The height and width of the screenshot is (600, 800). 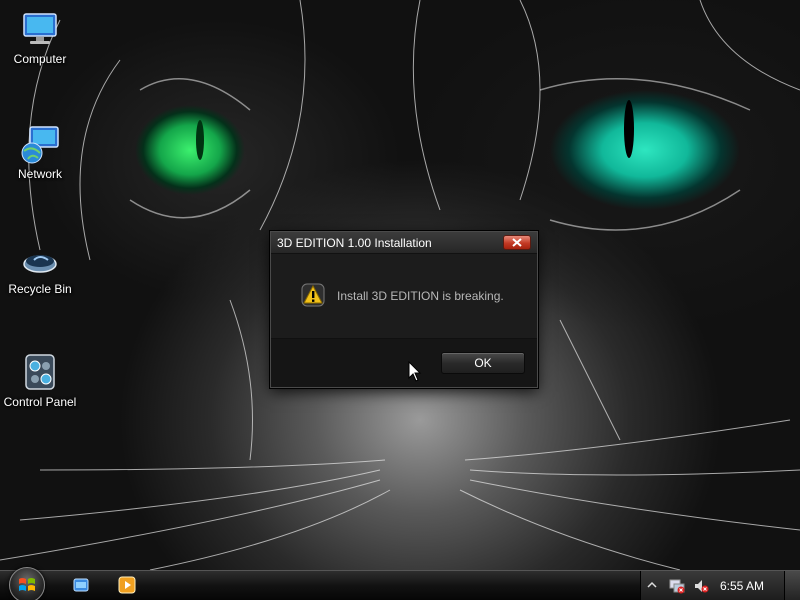 I want to click on computer-icon, so click(x=40, y=28).